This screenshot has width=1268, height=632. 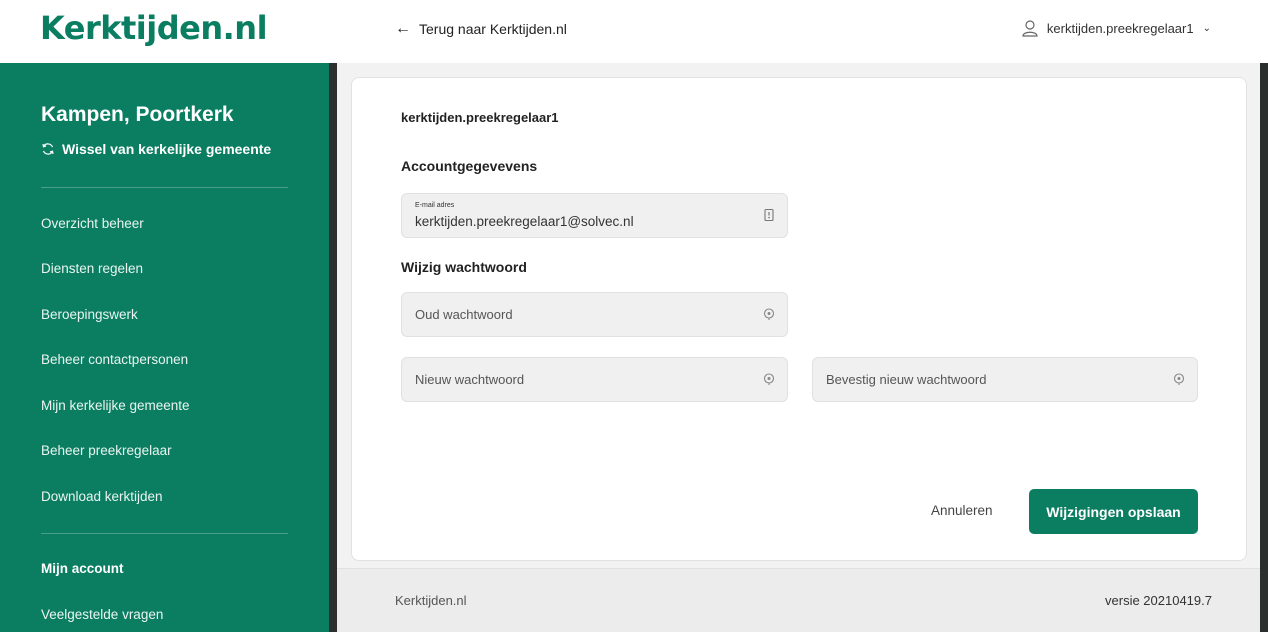 What do you see at coordinates (92, 223) in the screenshot?
I see `sidebar-item-overzicht-beheer: Overzicht beheer` at bounding box center [92, 223].